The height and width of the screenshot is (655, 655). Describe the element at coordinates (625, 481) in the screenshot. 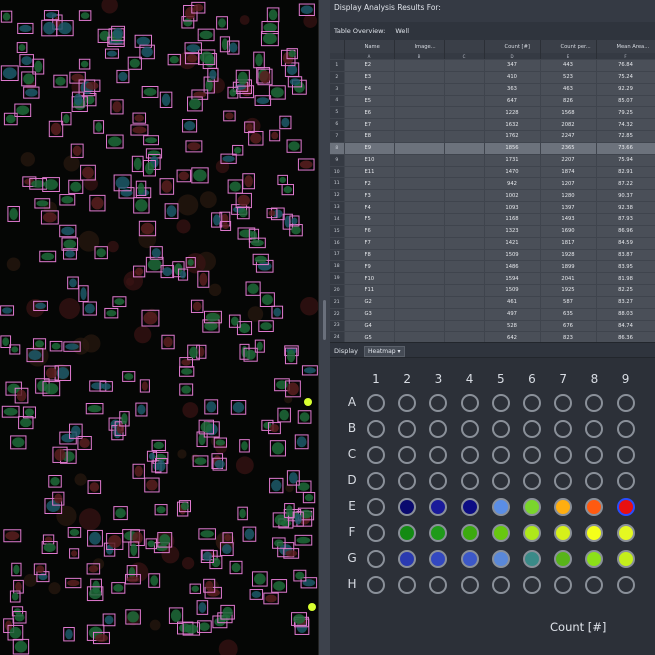

I see `well-D9` at that location.